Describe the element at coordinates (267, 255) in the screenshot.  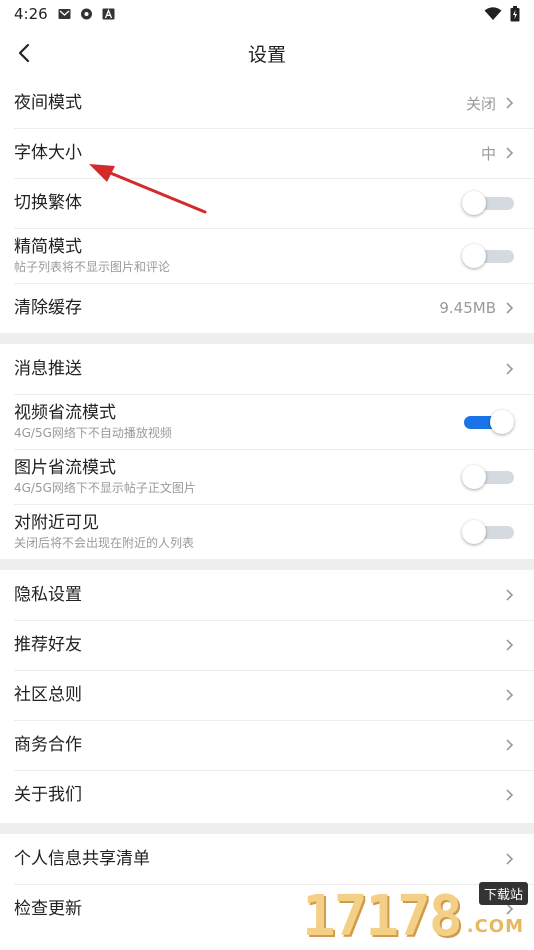
I see `lite-mode-row: 精简模式 帖子列表将不显示图片和评论` at that location.